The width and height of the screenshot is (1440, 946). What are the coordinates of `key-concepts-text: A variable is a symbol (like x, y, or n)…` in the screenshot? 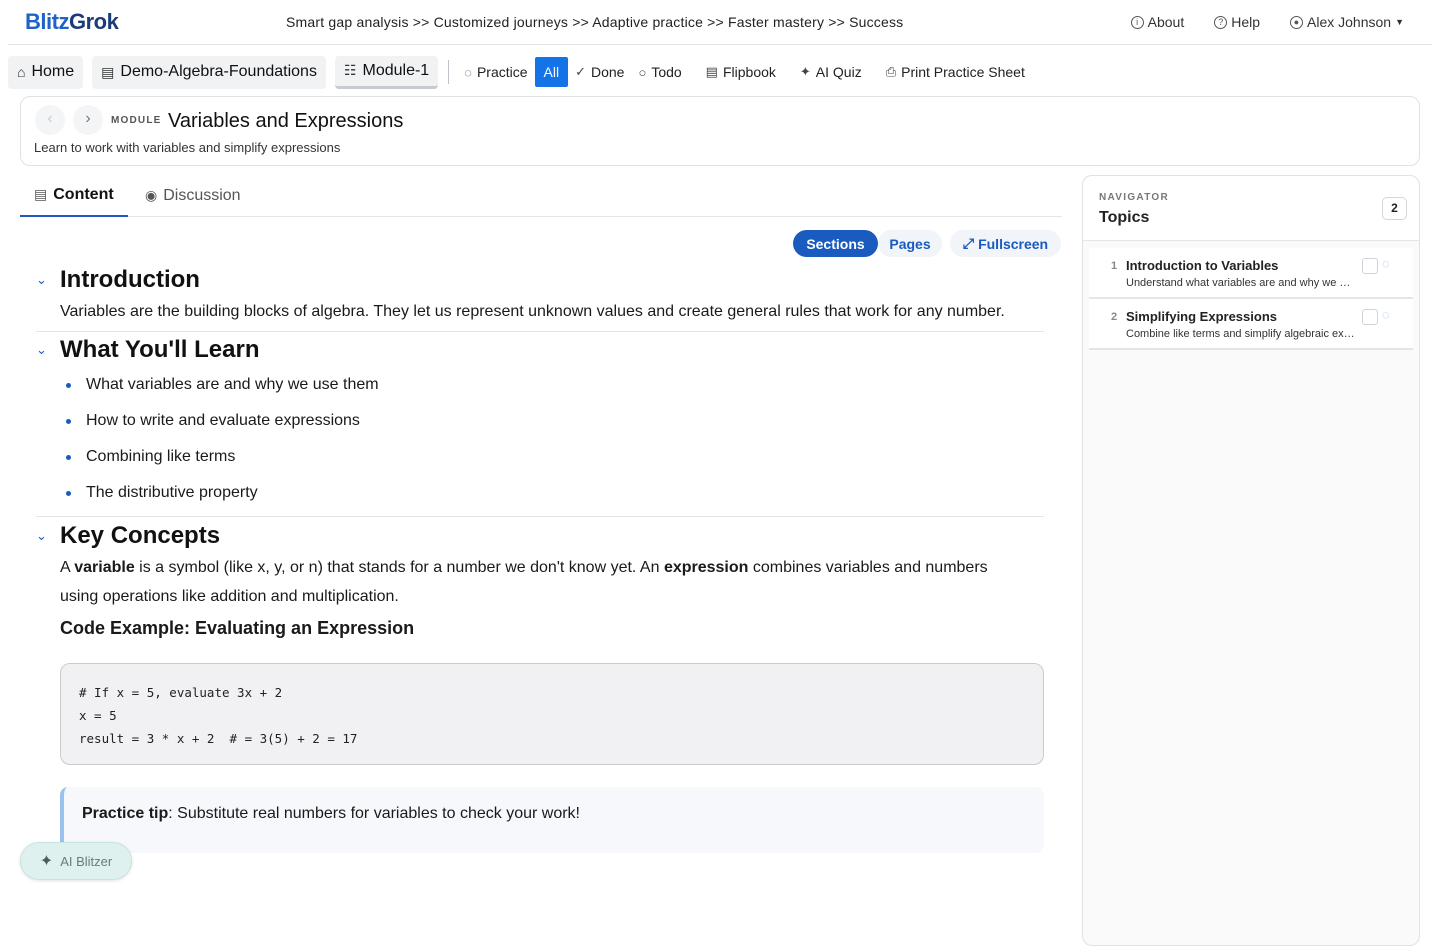 It's located at (524, 582).